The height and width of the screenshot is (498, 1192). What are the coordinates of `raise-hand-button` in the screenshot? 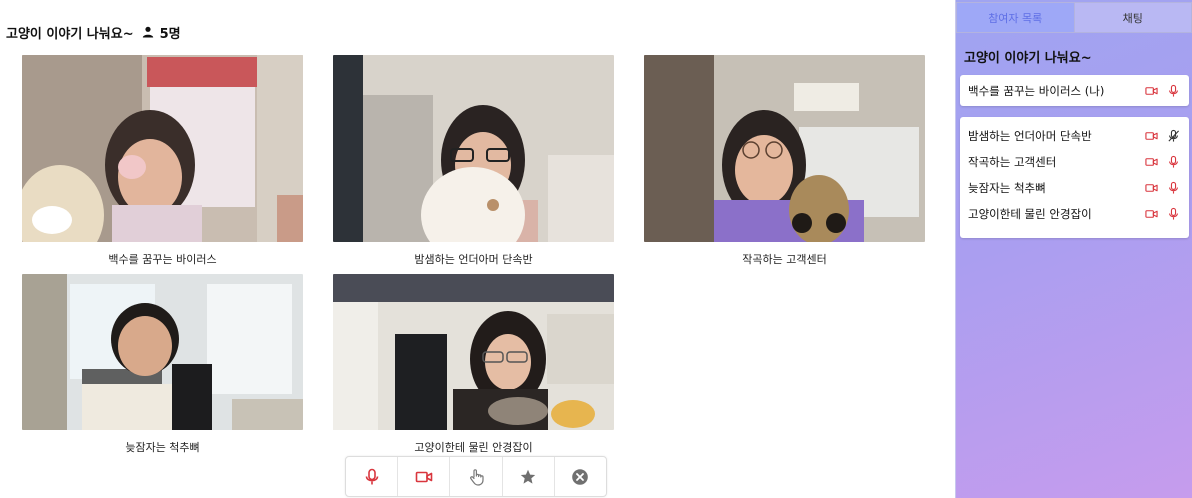 It's located at (476, 476).